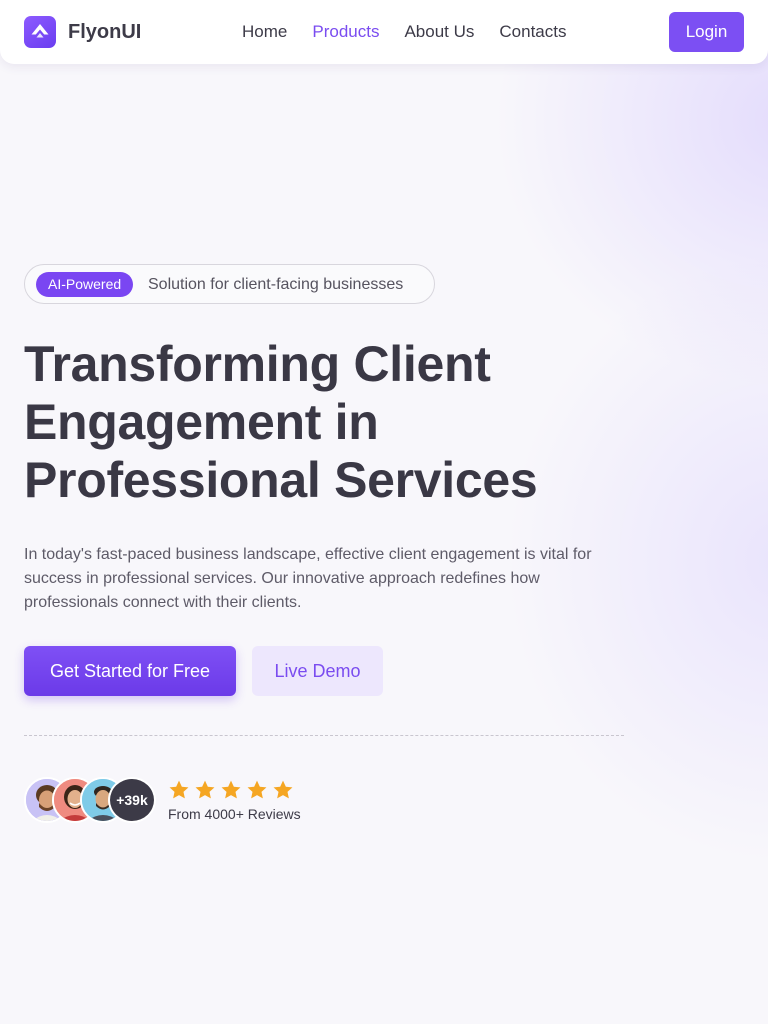  Describe the element at coordinates (324, 735) in the screenshot. I see `dashed-divider` at that location.